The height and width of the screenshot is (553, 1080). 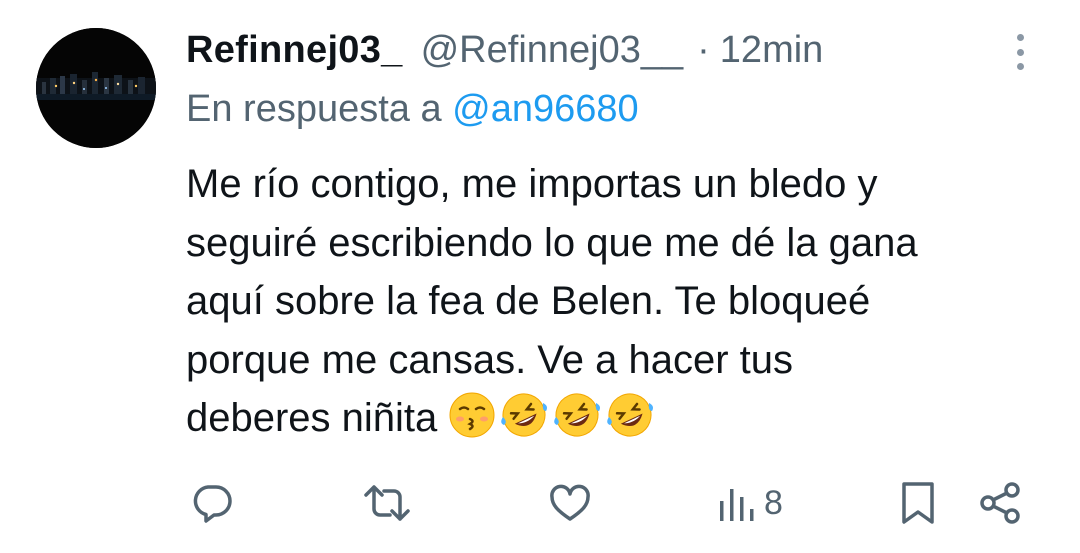 I want to click on share-icon, so click(x=1000, y=503).